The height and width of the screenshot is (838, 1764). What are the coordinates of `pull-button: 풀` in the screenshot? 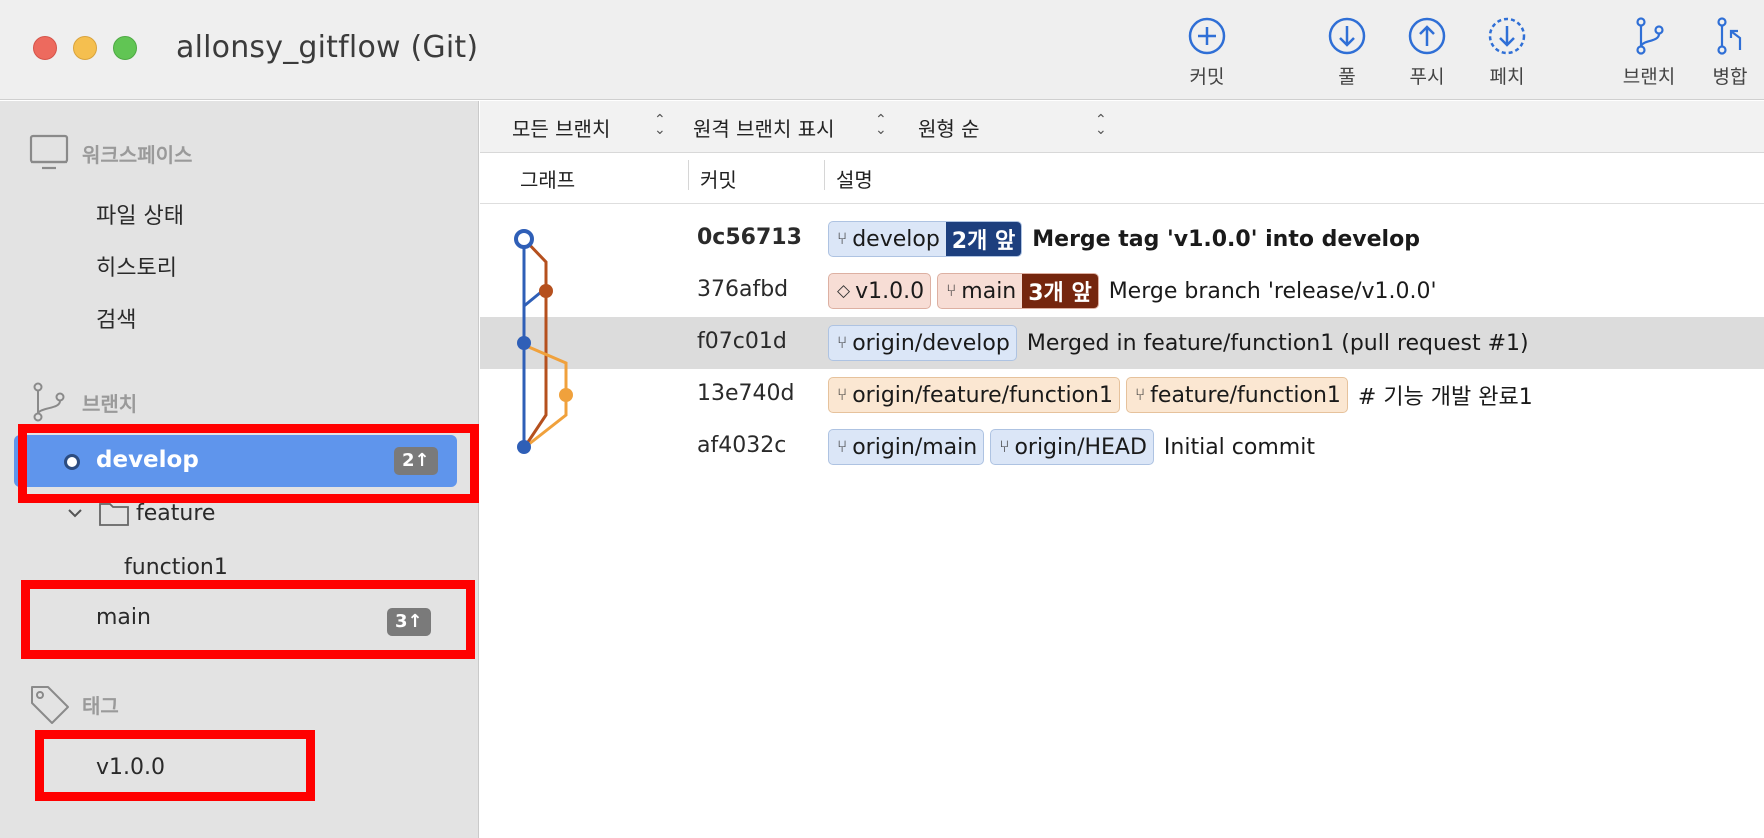 It's located at (1347, 56).